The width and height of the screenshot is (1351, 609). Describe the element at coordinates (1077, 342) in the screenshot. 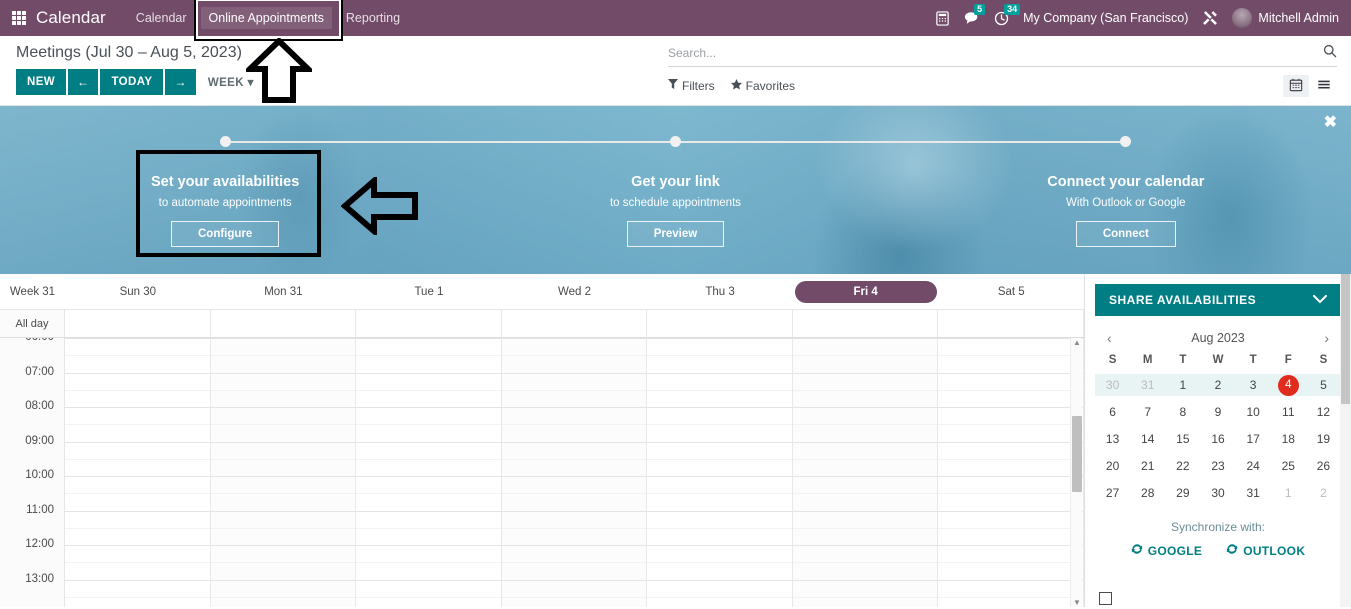

I see `scroll-up-icon: ▲` at that location.